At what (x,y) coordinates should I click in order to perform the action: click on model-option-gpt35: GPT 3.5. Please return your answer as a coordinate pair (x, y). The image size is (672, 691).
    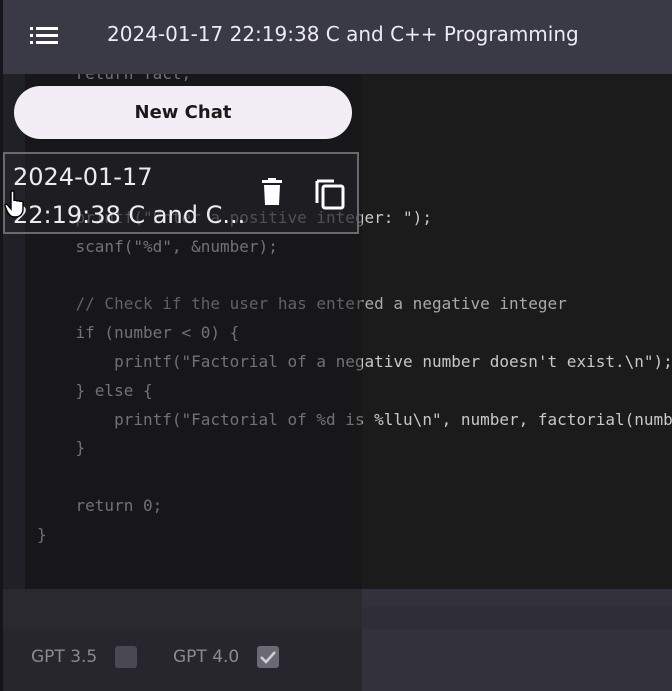
    Looking at the image, I should click on (84, 657).